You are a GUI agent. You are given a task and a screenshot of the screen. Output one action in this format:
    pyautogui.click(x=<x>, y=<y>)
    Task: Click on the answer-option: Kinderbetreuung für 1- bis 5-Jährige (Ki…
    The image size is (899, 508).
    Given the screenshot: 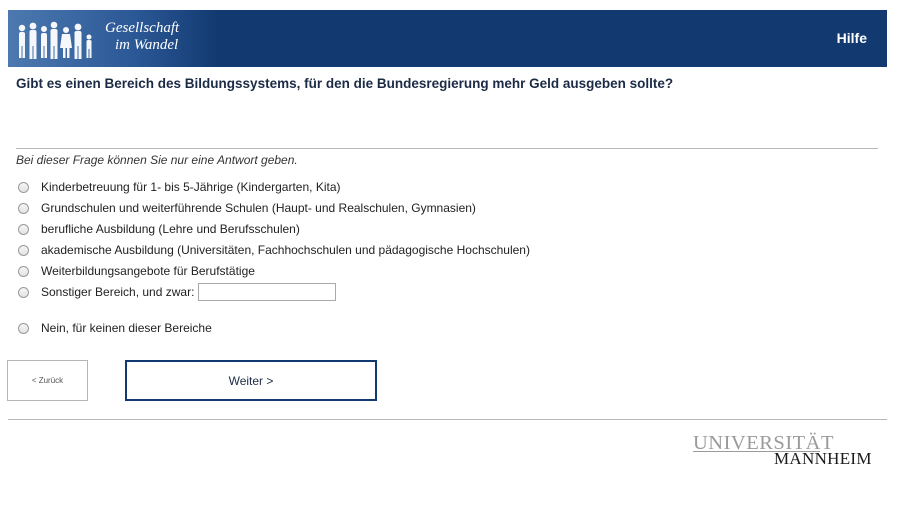 What is the action you would take?
    pyautogui.click(x=179, y=187)
    